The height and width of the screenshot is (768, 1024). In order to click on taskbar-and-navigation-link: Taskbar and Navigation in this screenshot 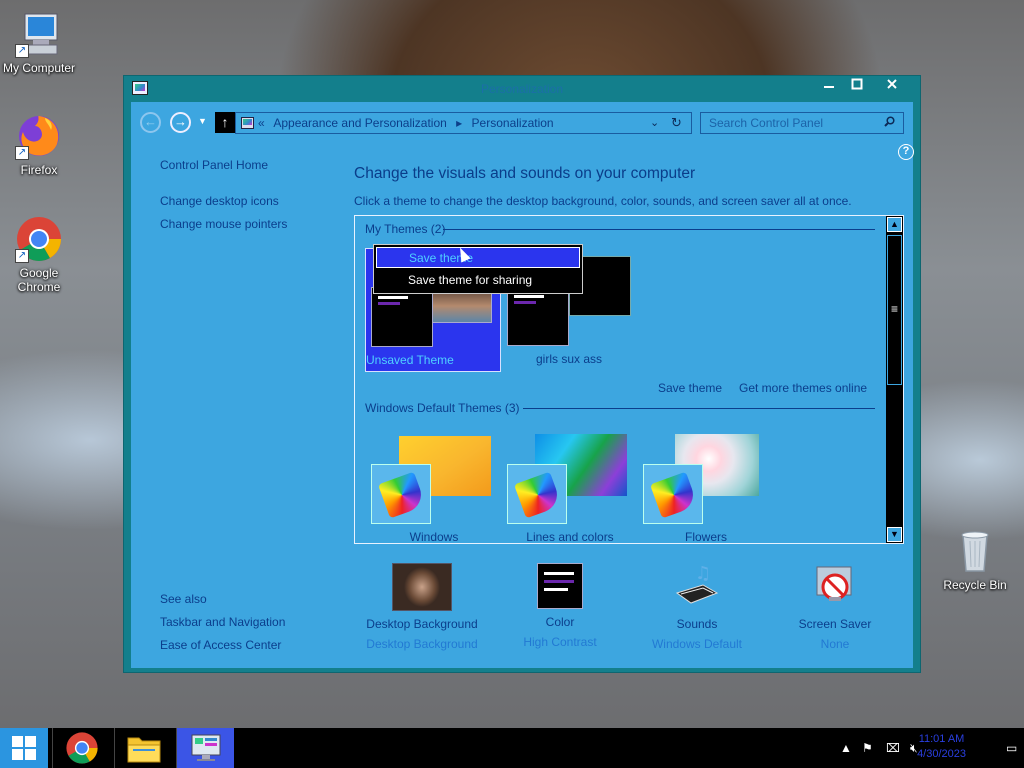, I will do `click(222, 622)`.